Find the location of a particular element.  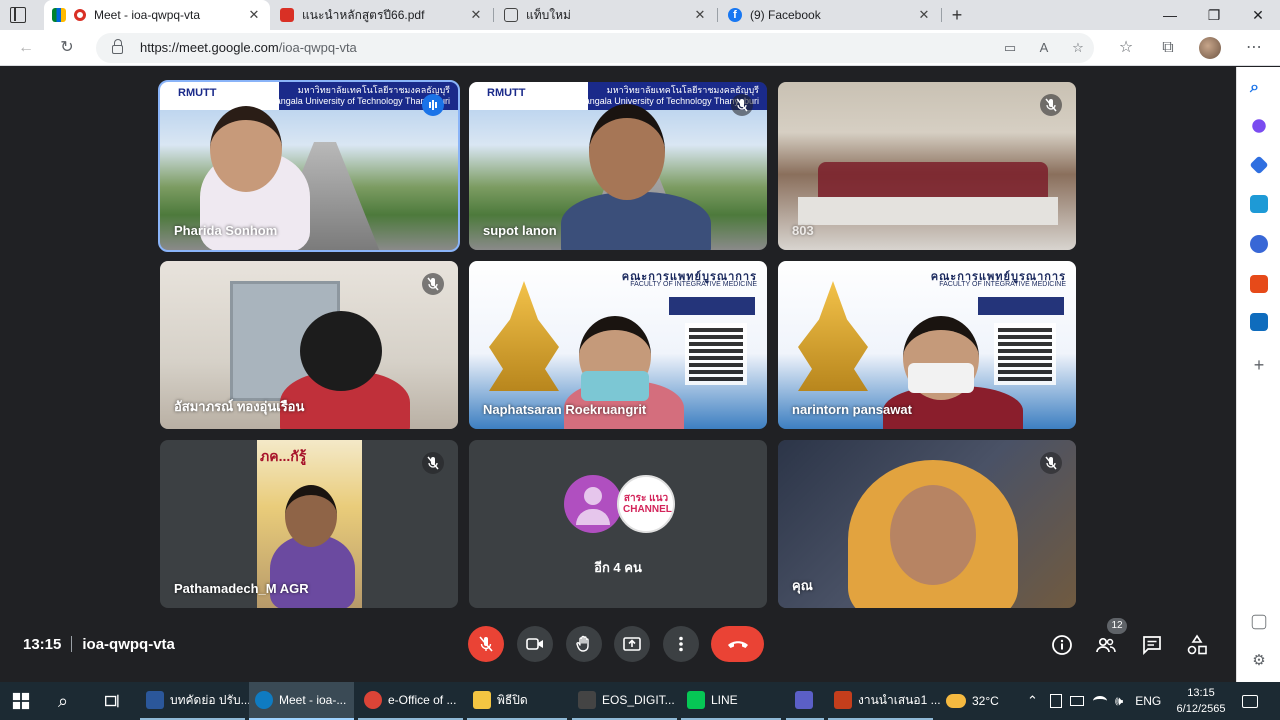

people-icon is located at coordinates (1106, 645).